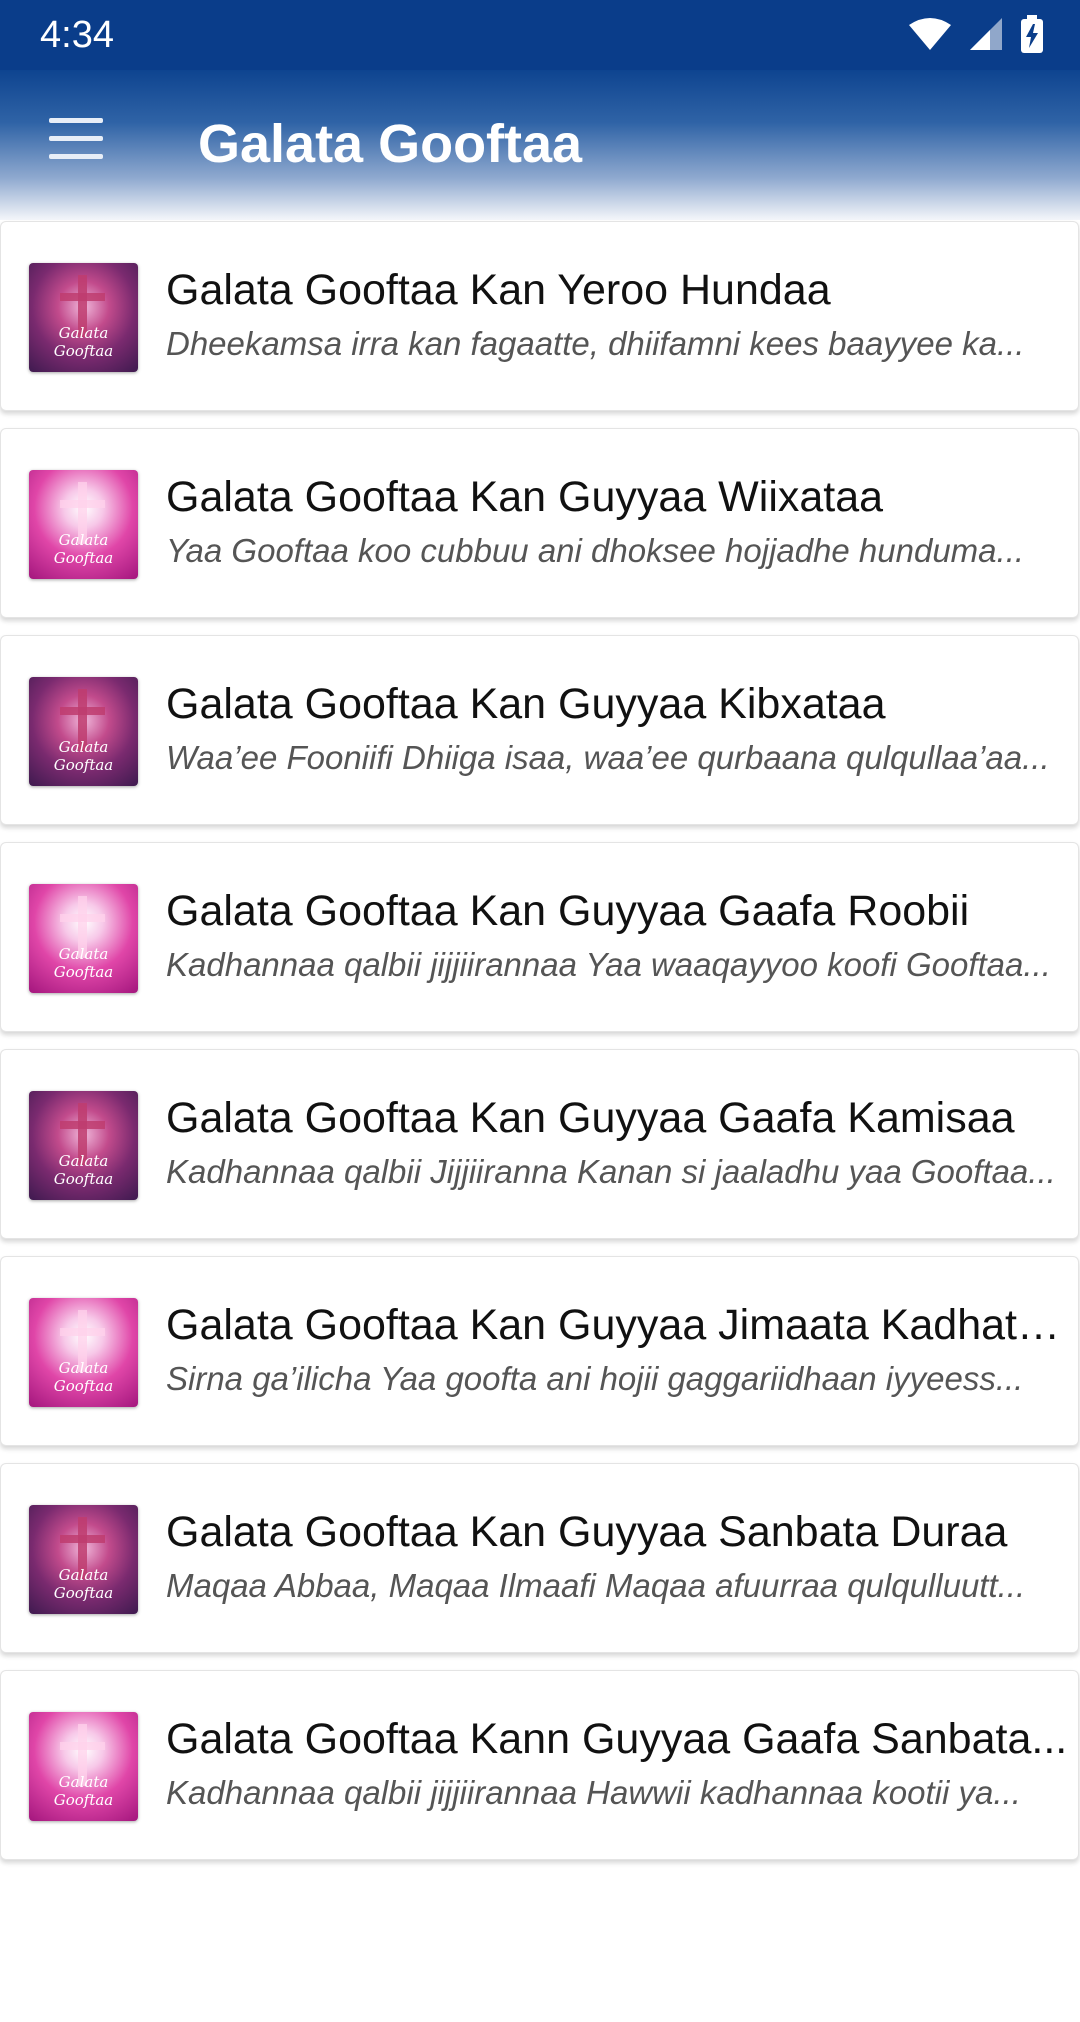 The image size is (1080, 2022). I want to click on battery-charging-icon, so click(1032, 34).